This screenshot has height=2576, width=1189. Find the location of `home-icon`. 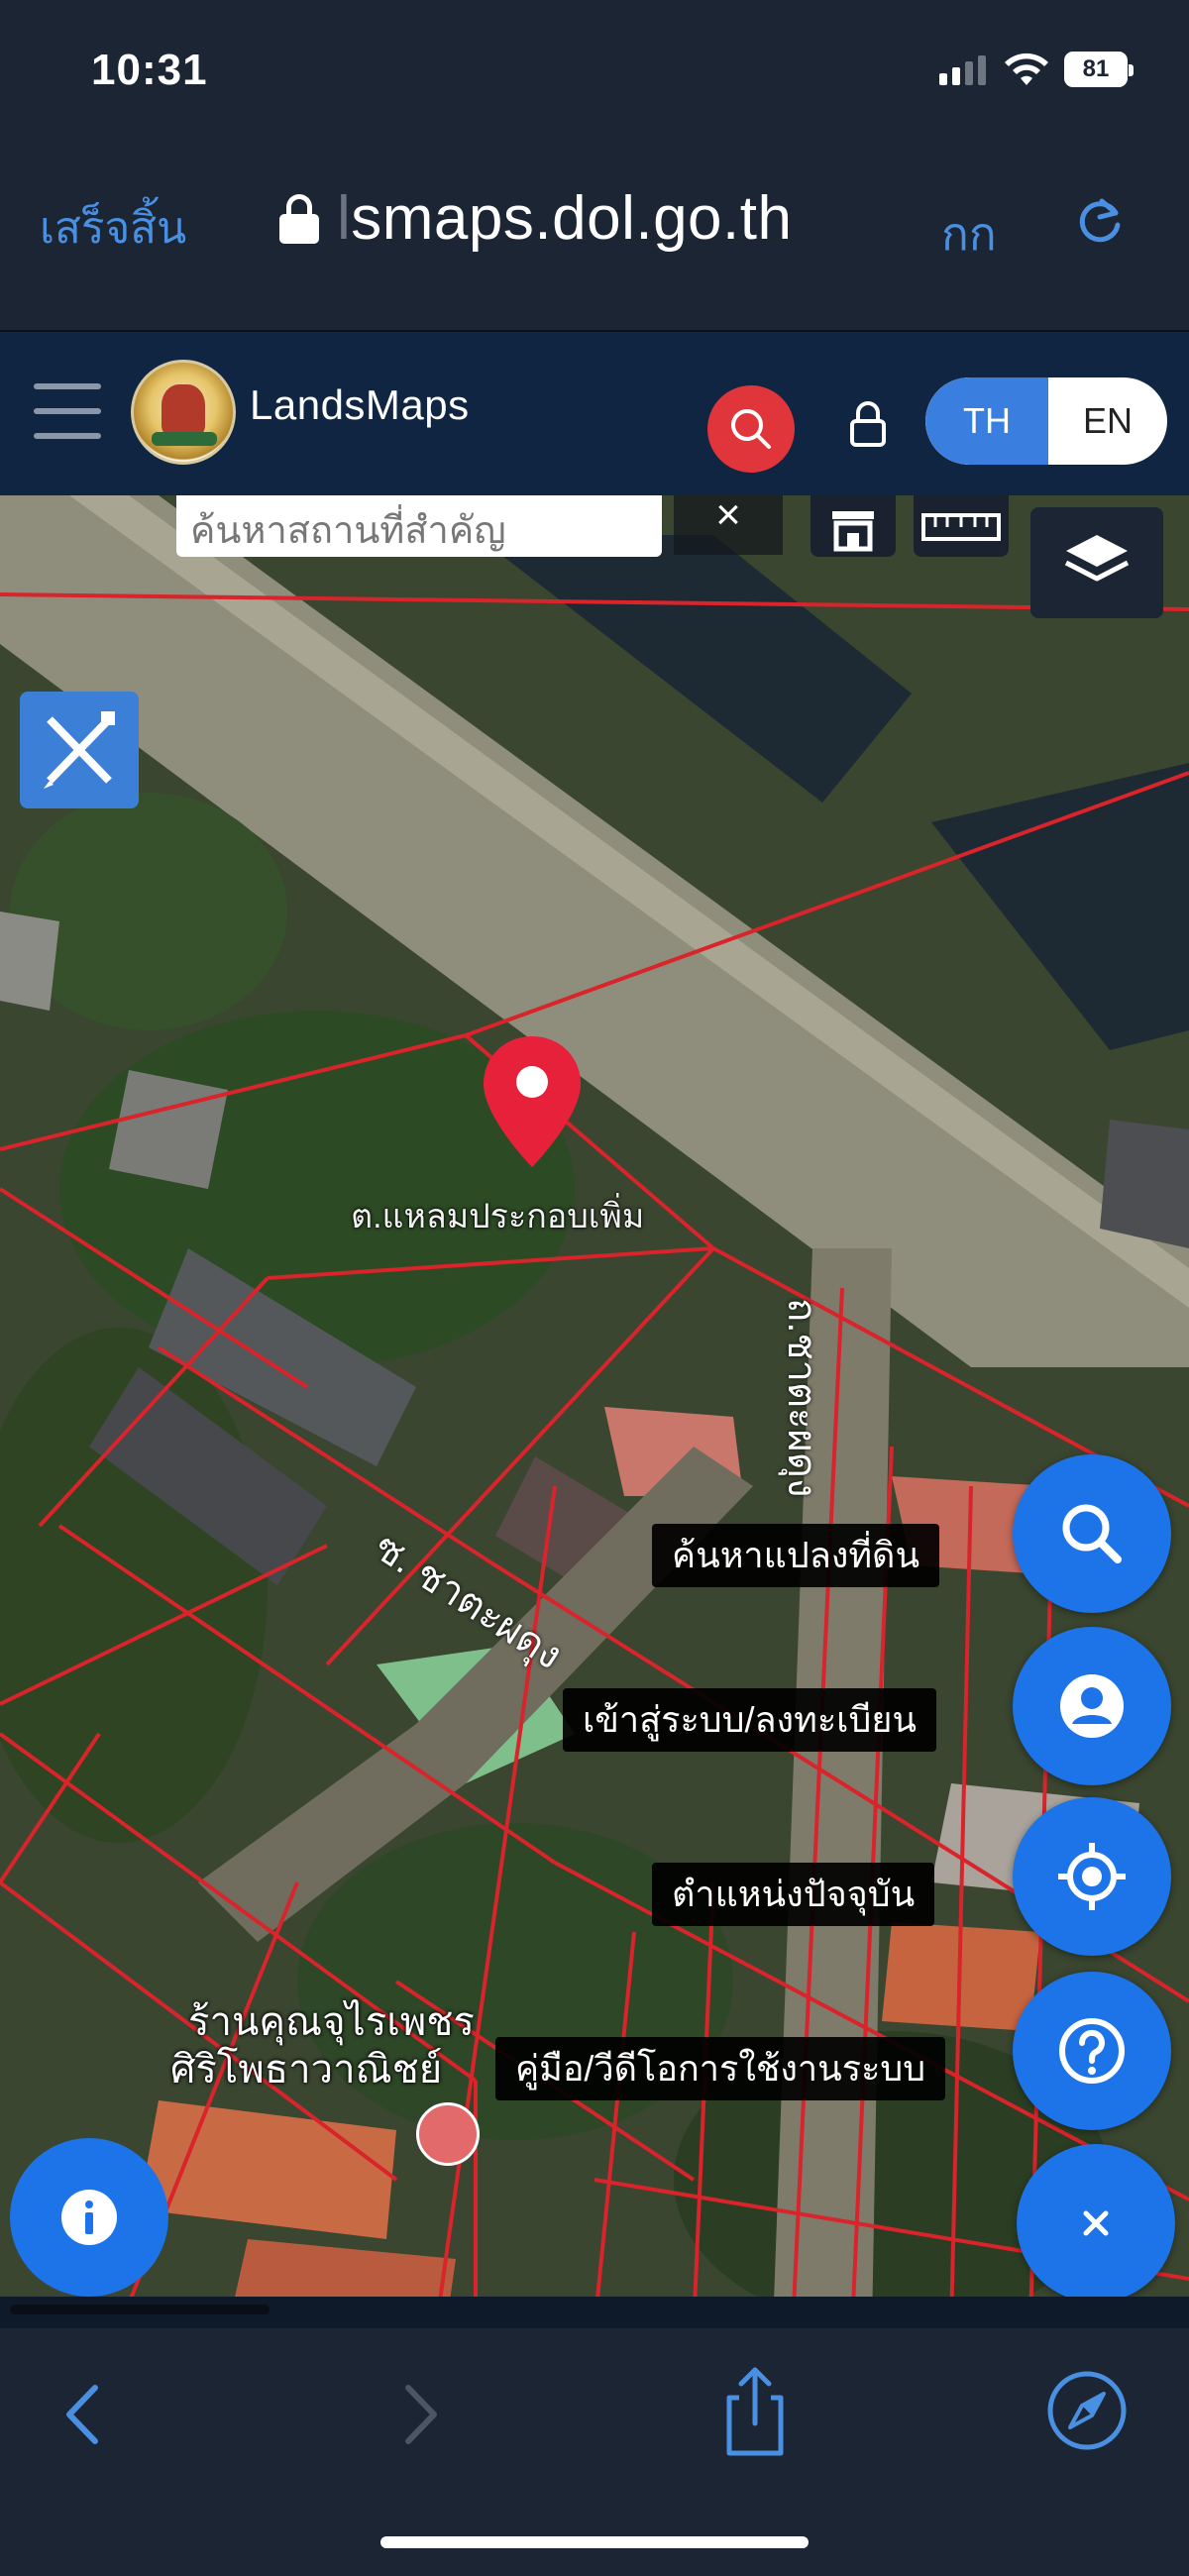

home-icon is located at coordinates (853, 531).